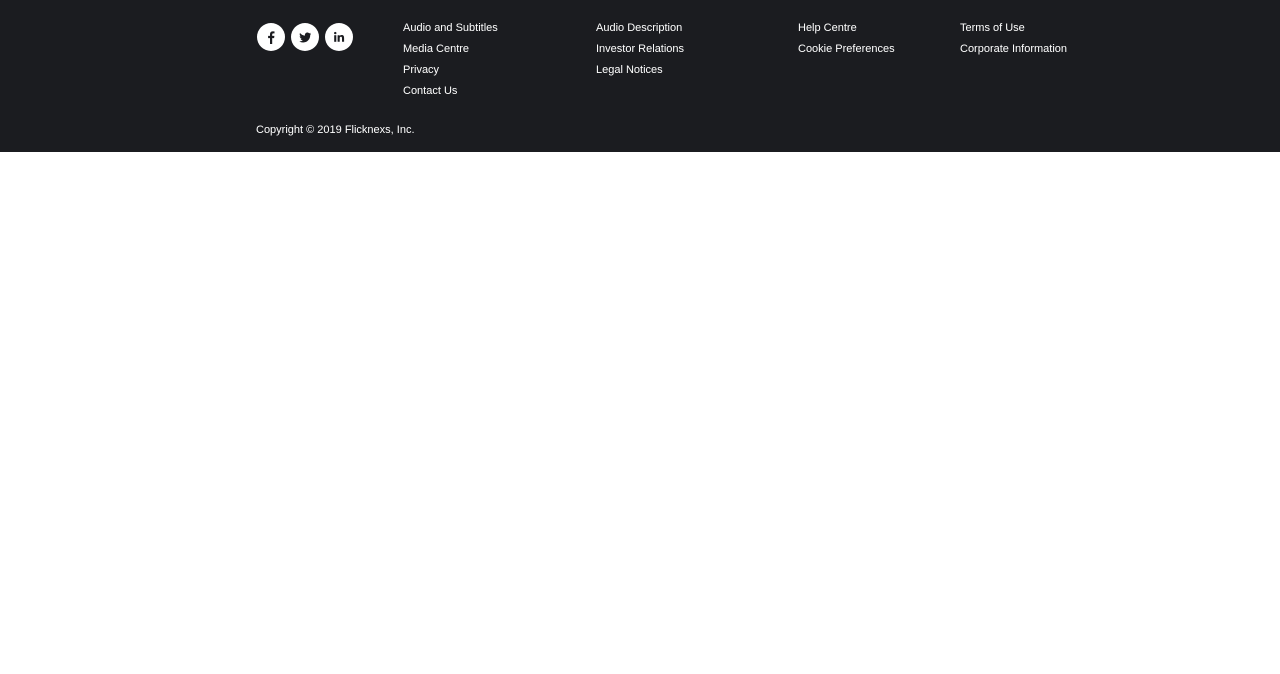 Image resolution: width=1280 pixels, height=674 pixels. I want to click on list-item: Corporate Information, so click(1013, 50).